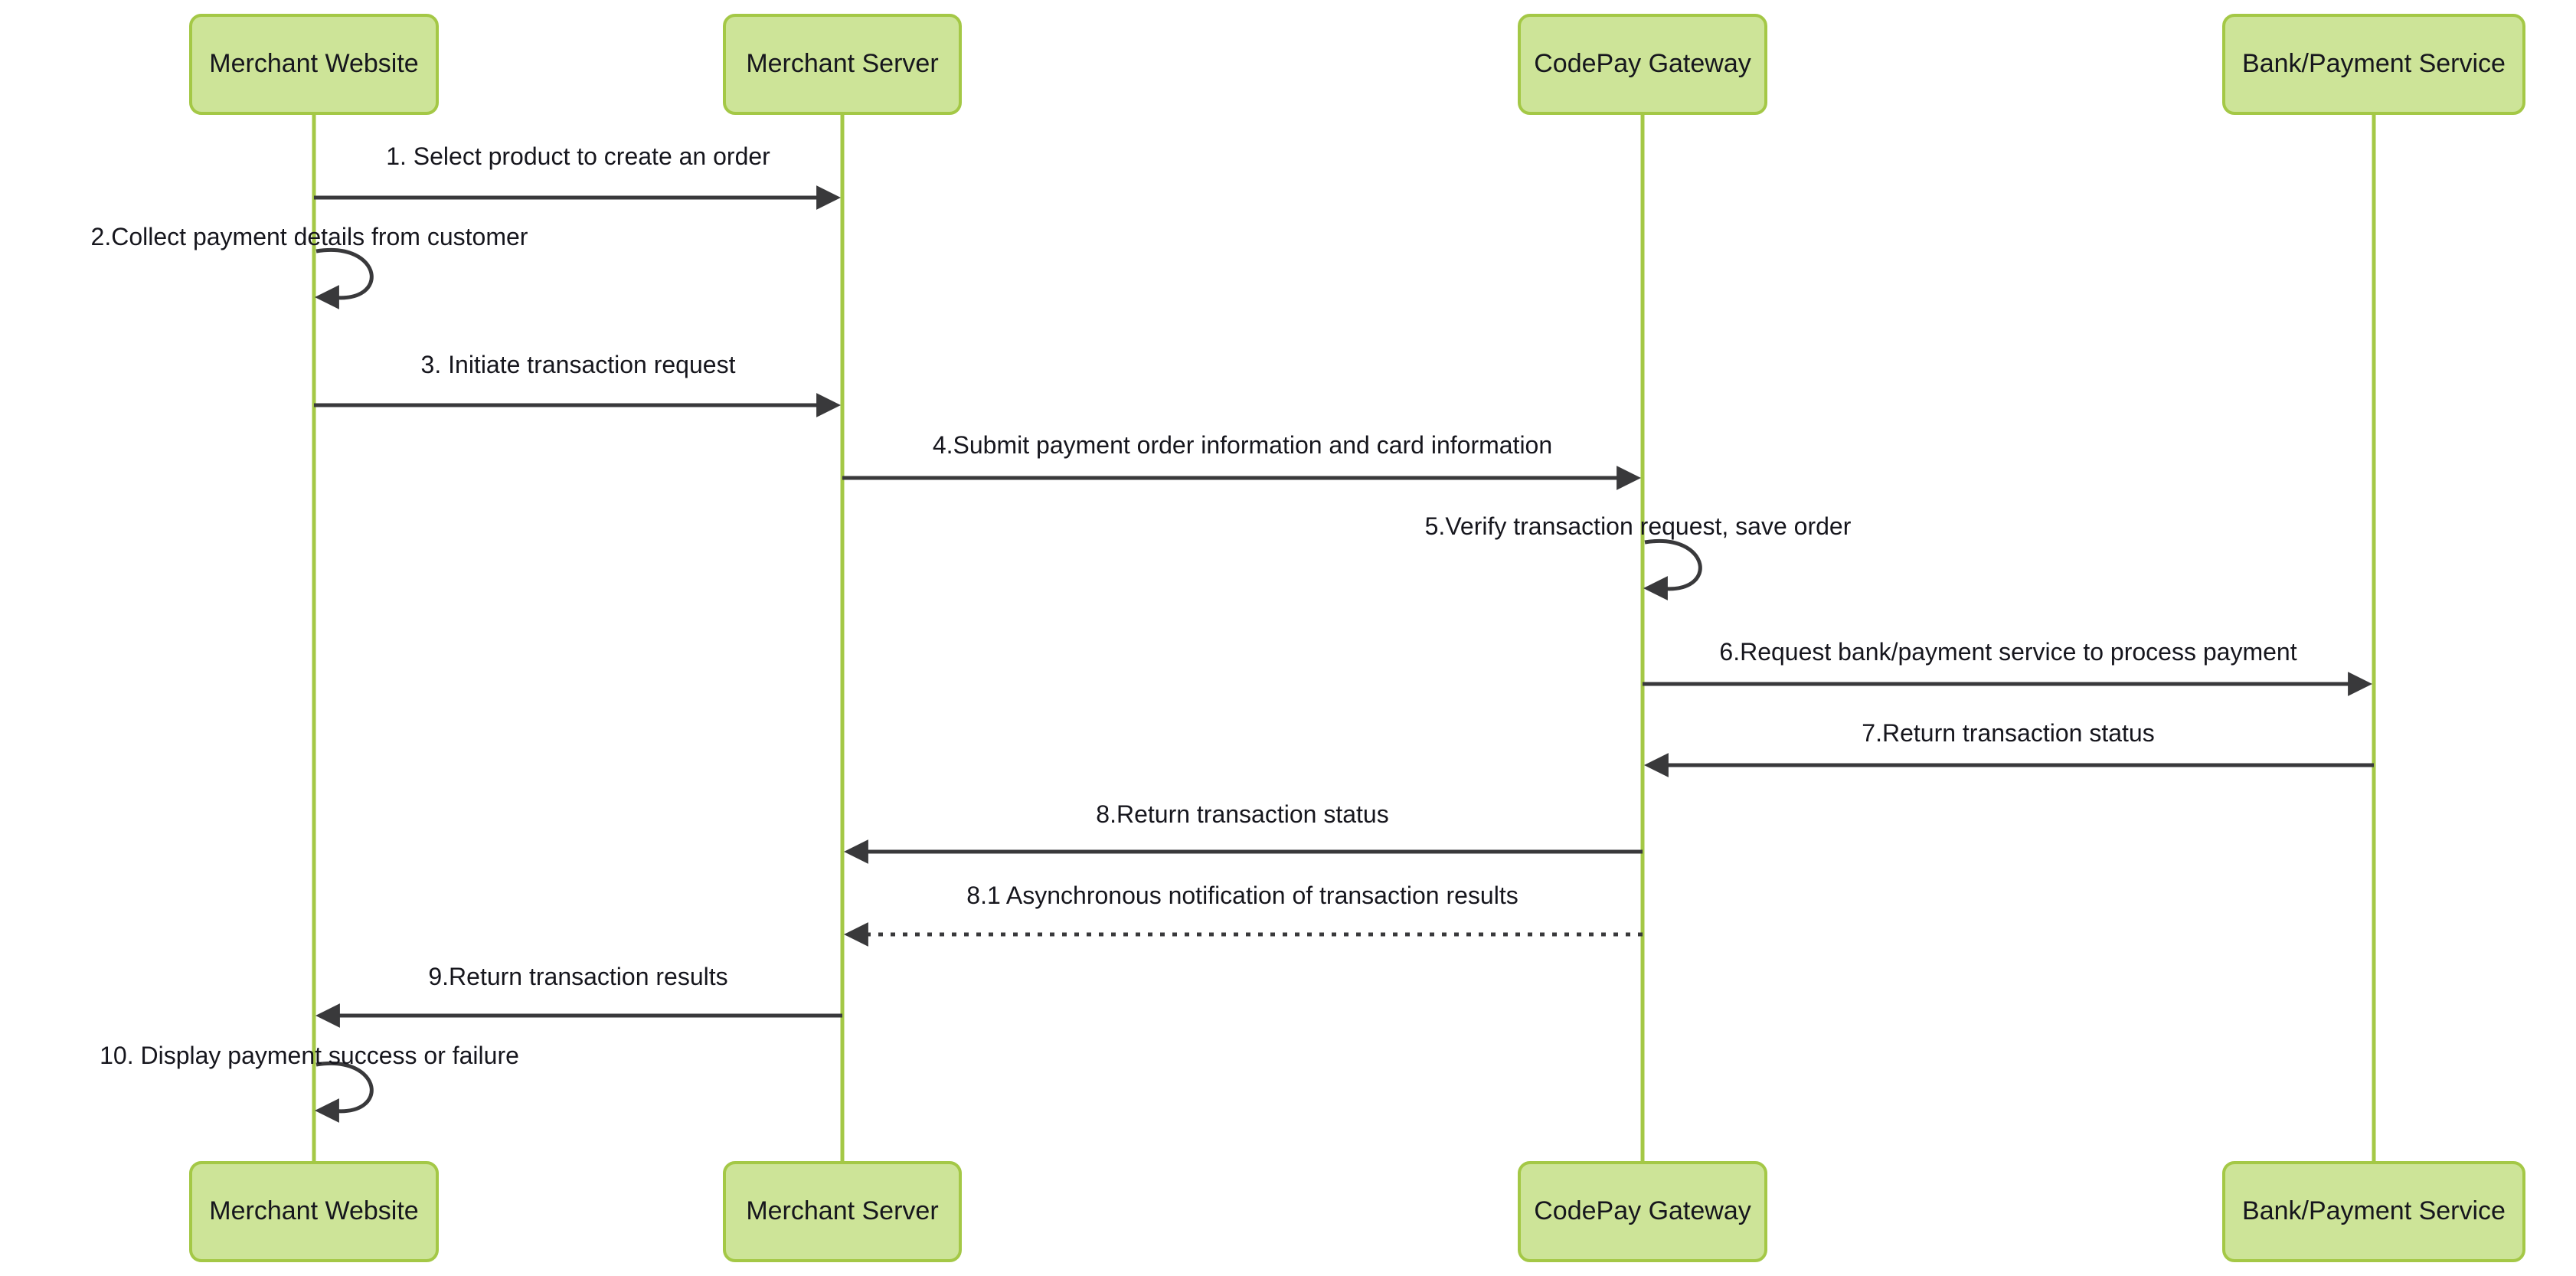 This screenshot has height=1276, width=2576. Describe the element at coordinates (309, 1082) in the screenshot. I see `message-10: 10. Display payment success or failure` at that location.